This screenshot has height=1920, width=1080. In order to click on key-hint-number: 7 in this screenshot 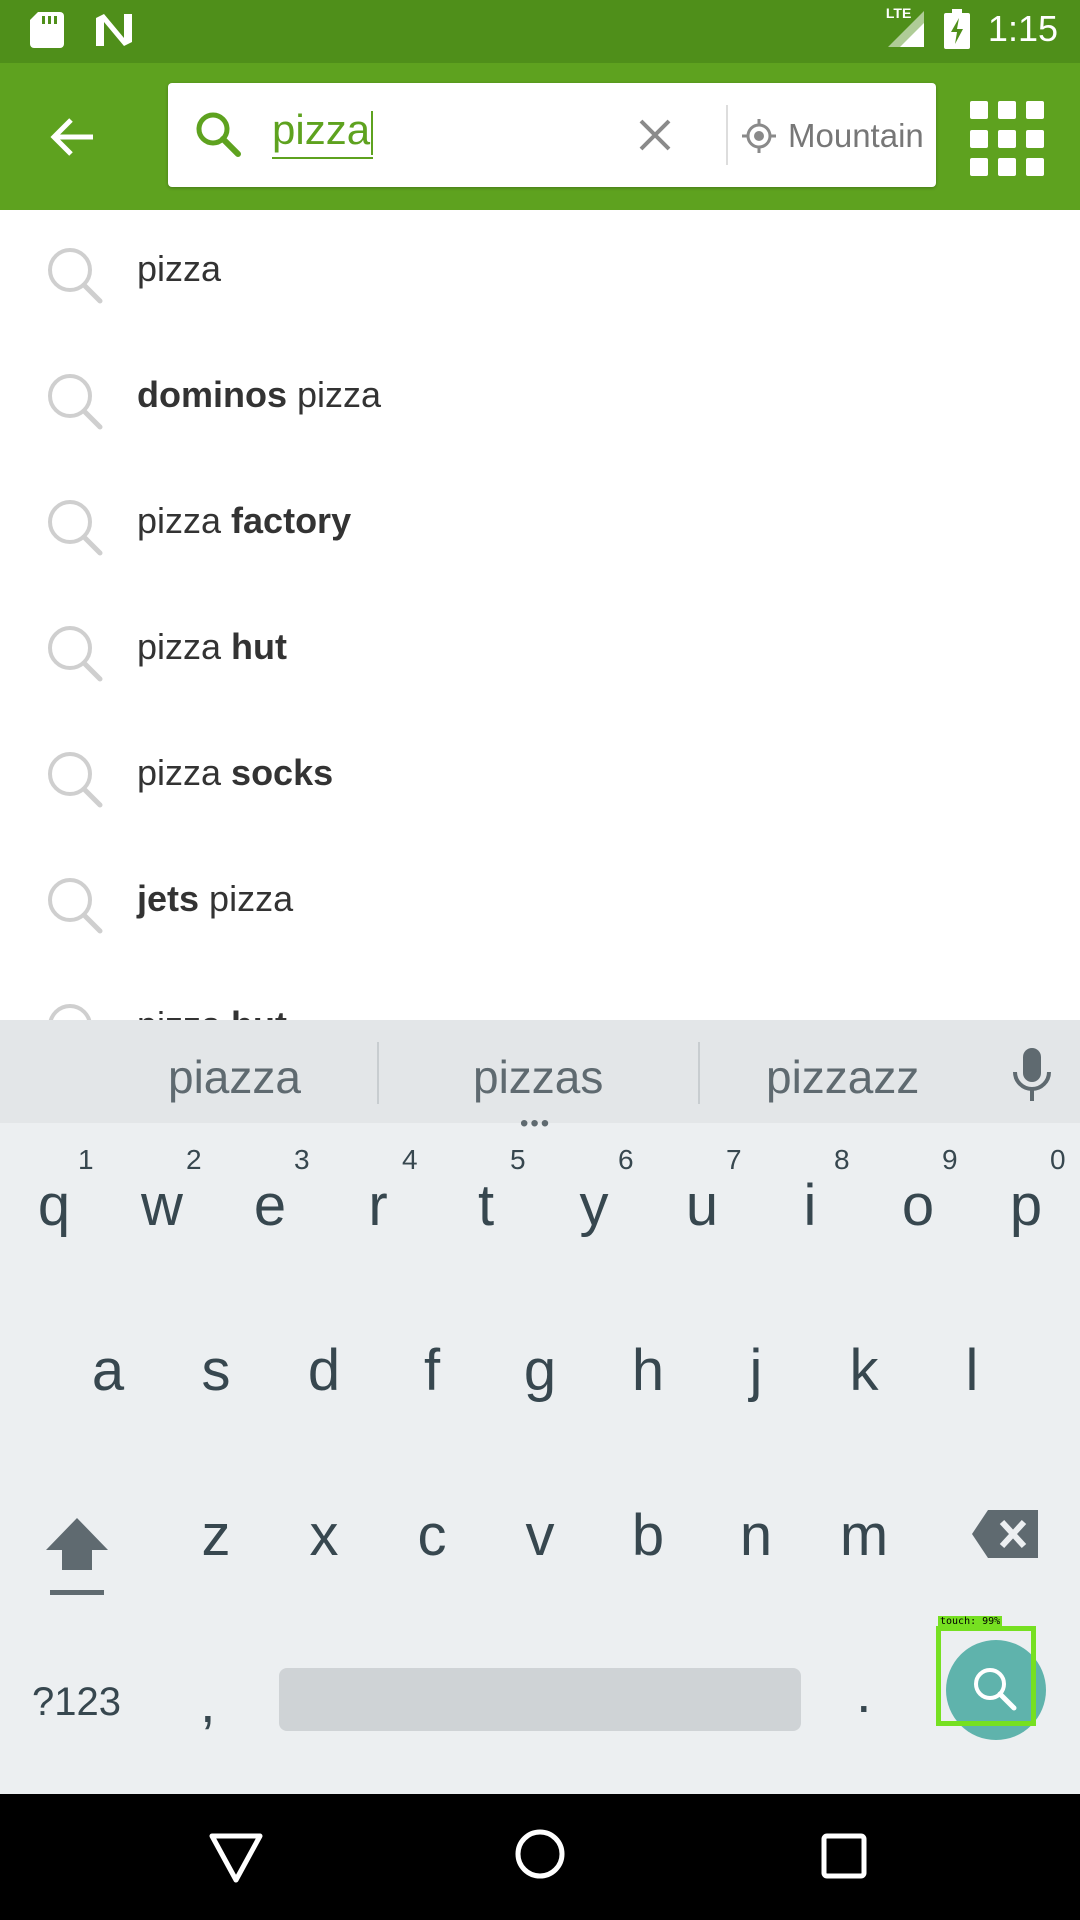, I will do `click(734, 1159)`.